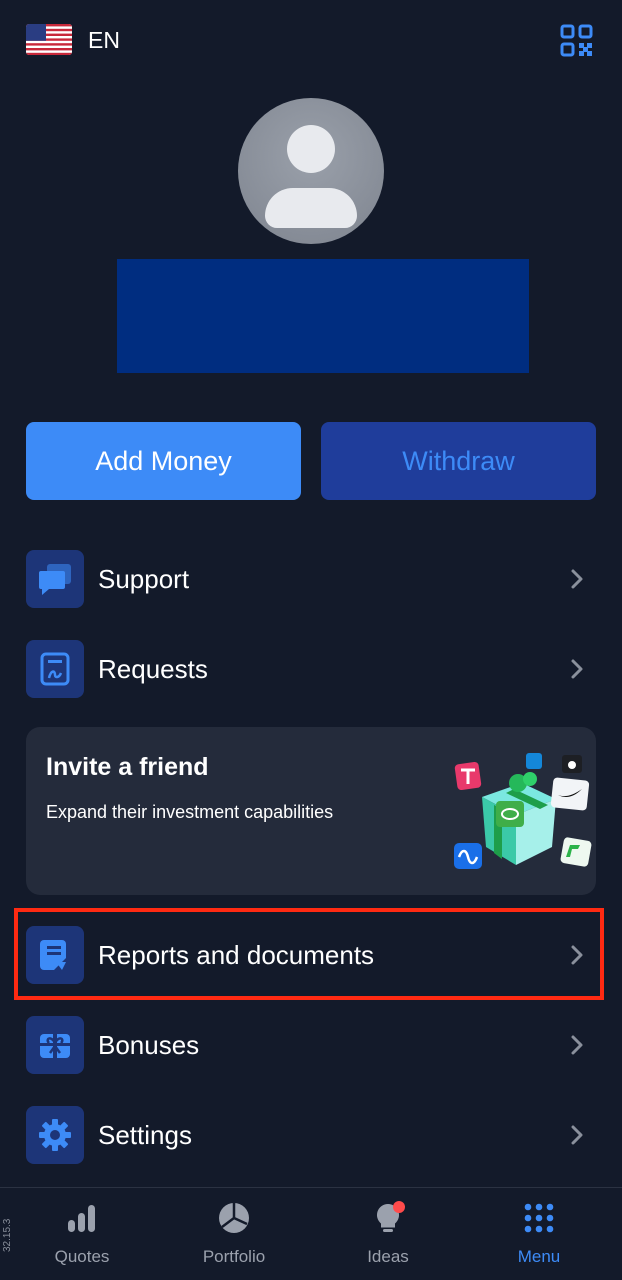  Describe the element at coordinates (388, 1256) in the screenshot. I see `tab-ideas-label: Ideas` at that location.